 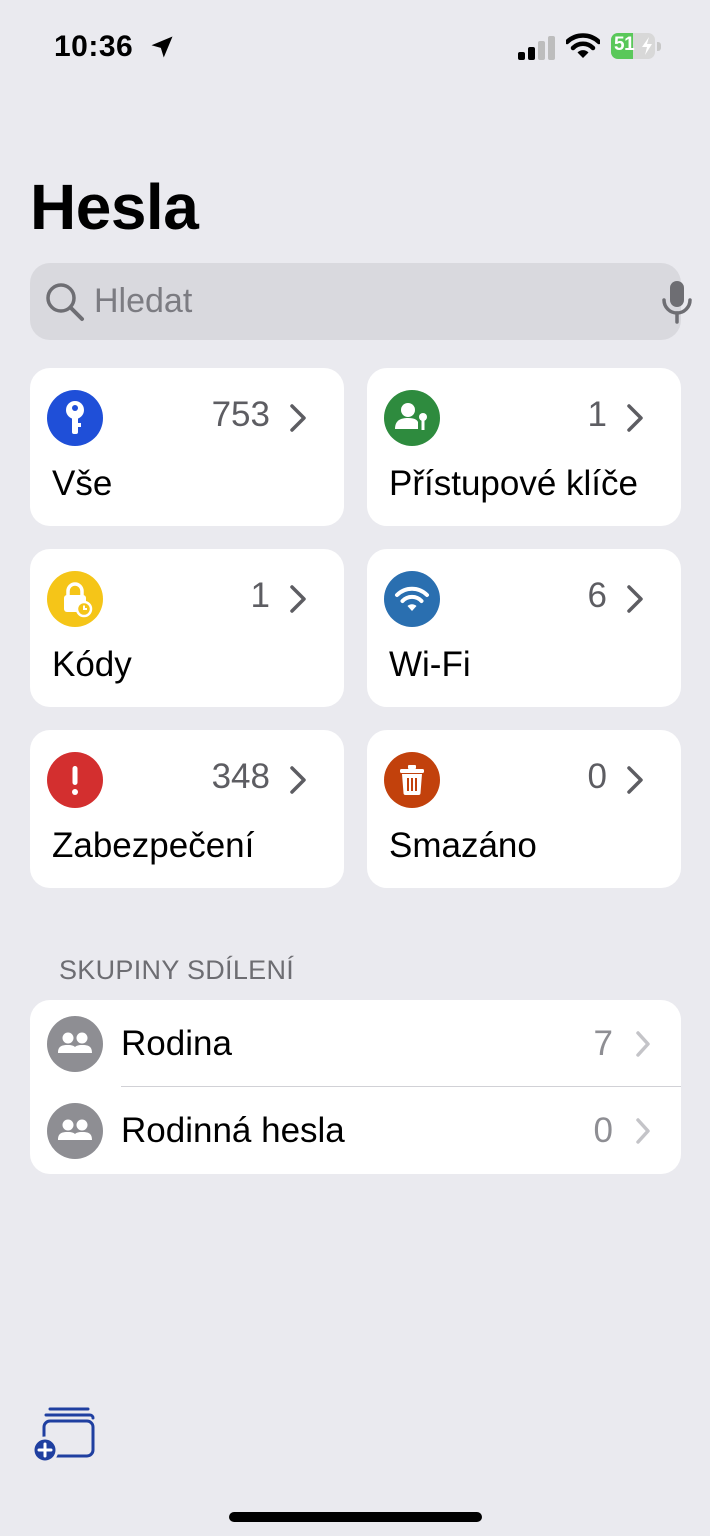 I want to click on microphone-icon, so click(x=677, y=302).